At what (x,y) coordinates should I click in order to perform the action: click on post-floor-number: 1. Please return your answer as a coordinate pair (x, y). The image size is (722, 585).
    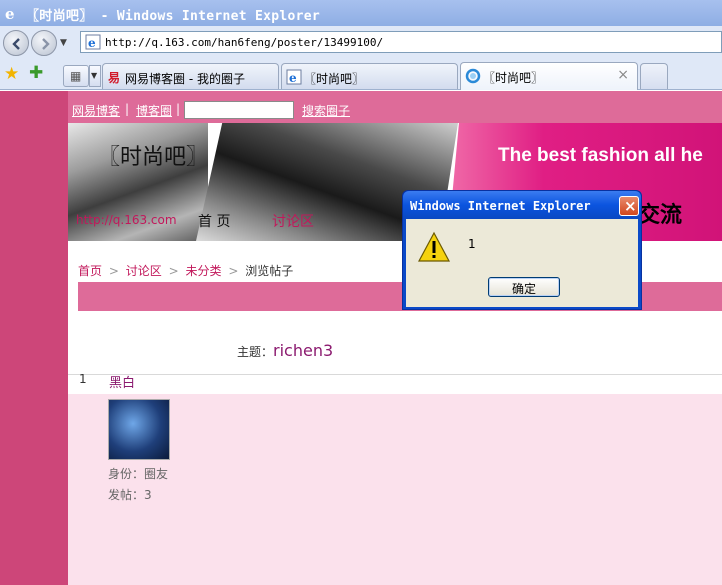
    Looking at the image, I should click on (83, 379).